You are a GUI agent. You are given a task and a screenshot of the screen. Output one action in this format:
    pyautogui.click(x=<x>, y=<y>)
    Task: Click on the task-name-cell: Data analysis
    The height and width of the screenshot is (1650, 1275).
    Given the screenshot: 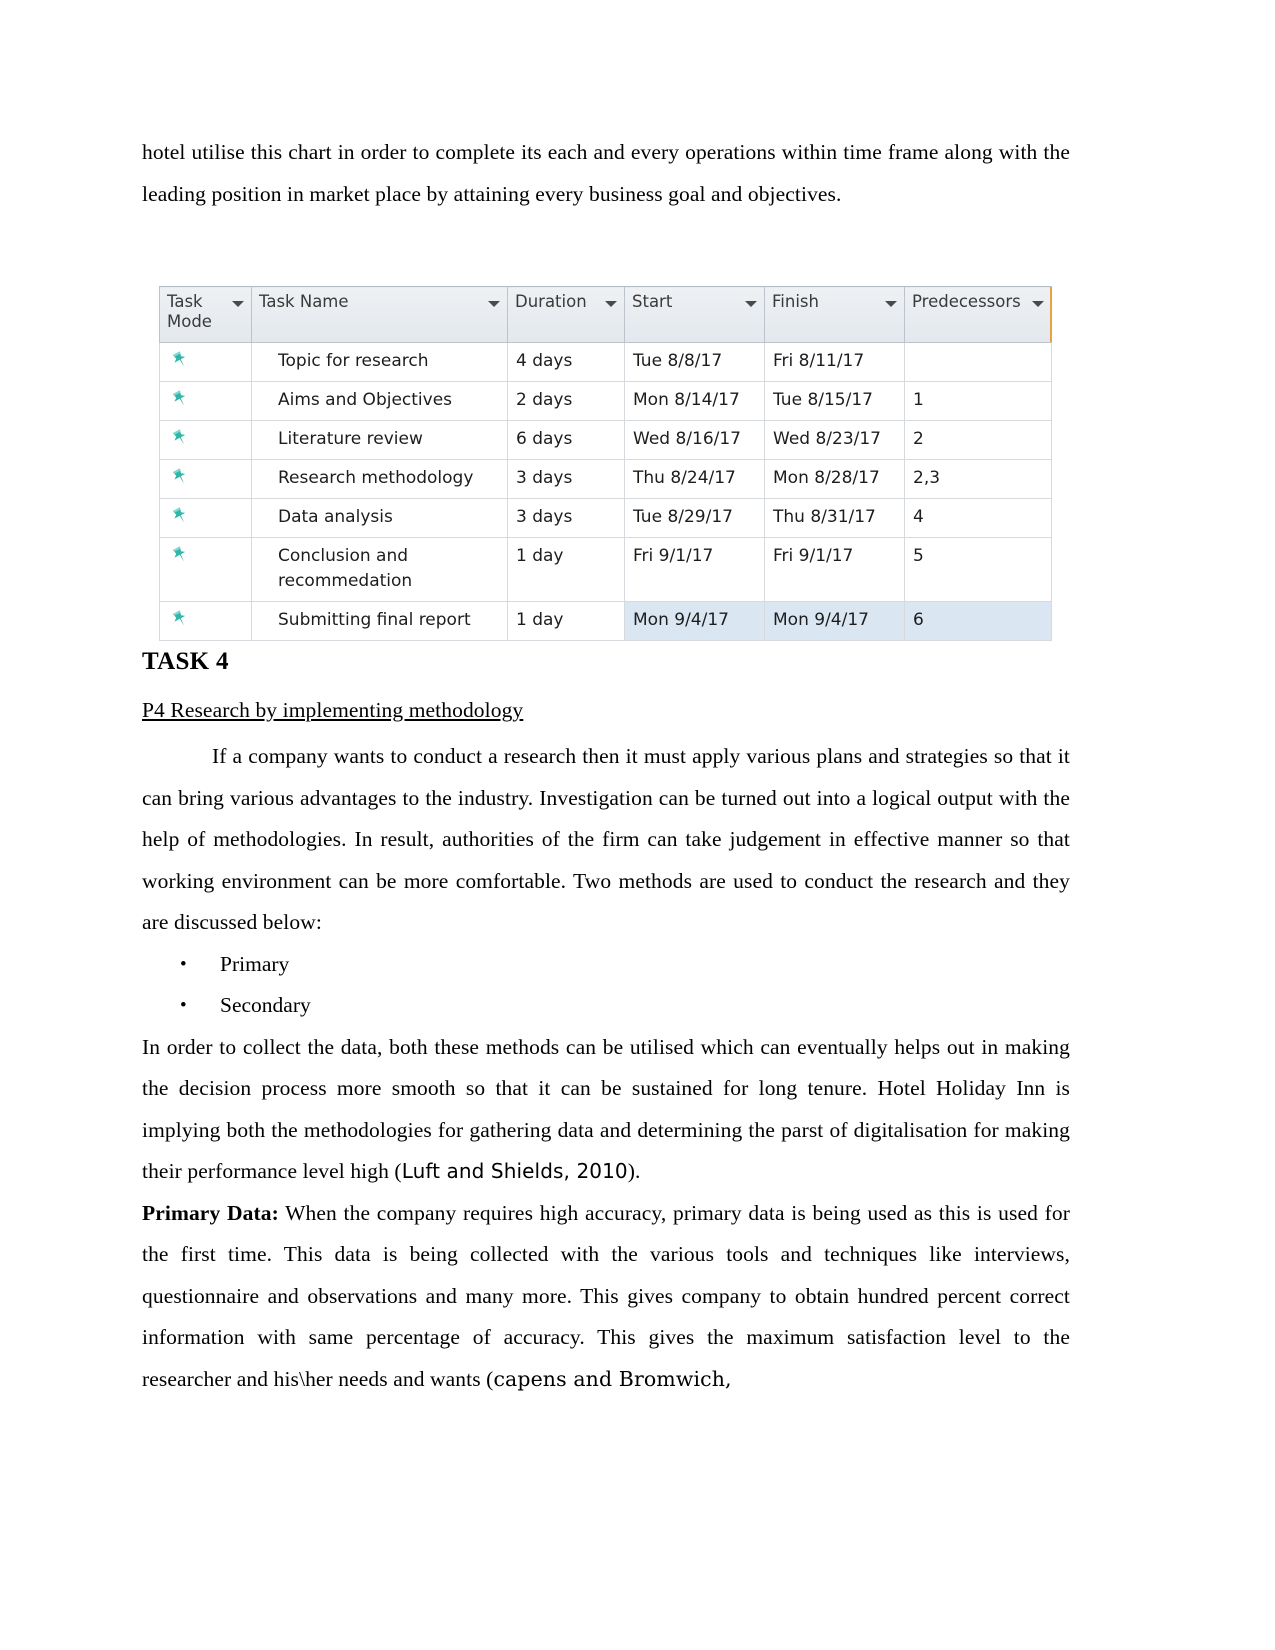 What is the action you would take?
    pyautogui.click(x=379, y=518)
    